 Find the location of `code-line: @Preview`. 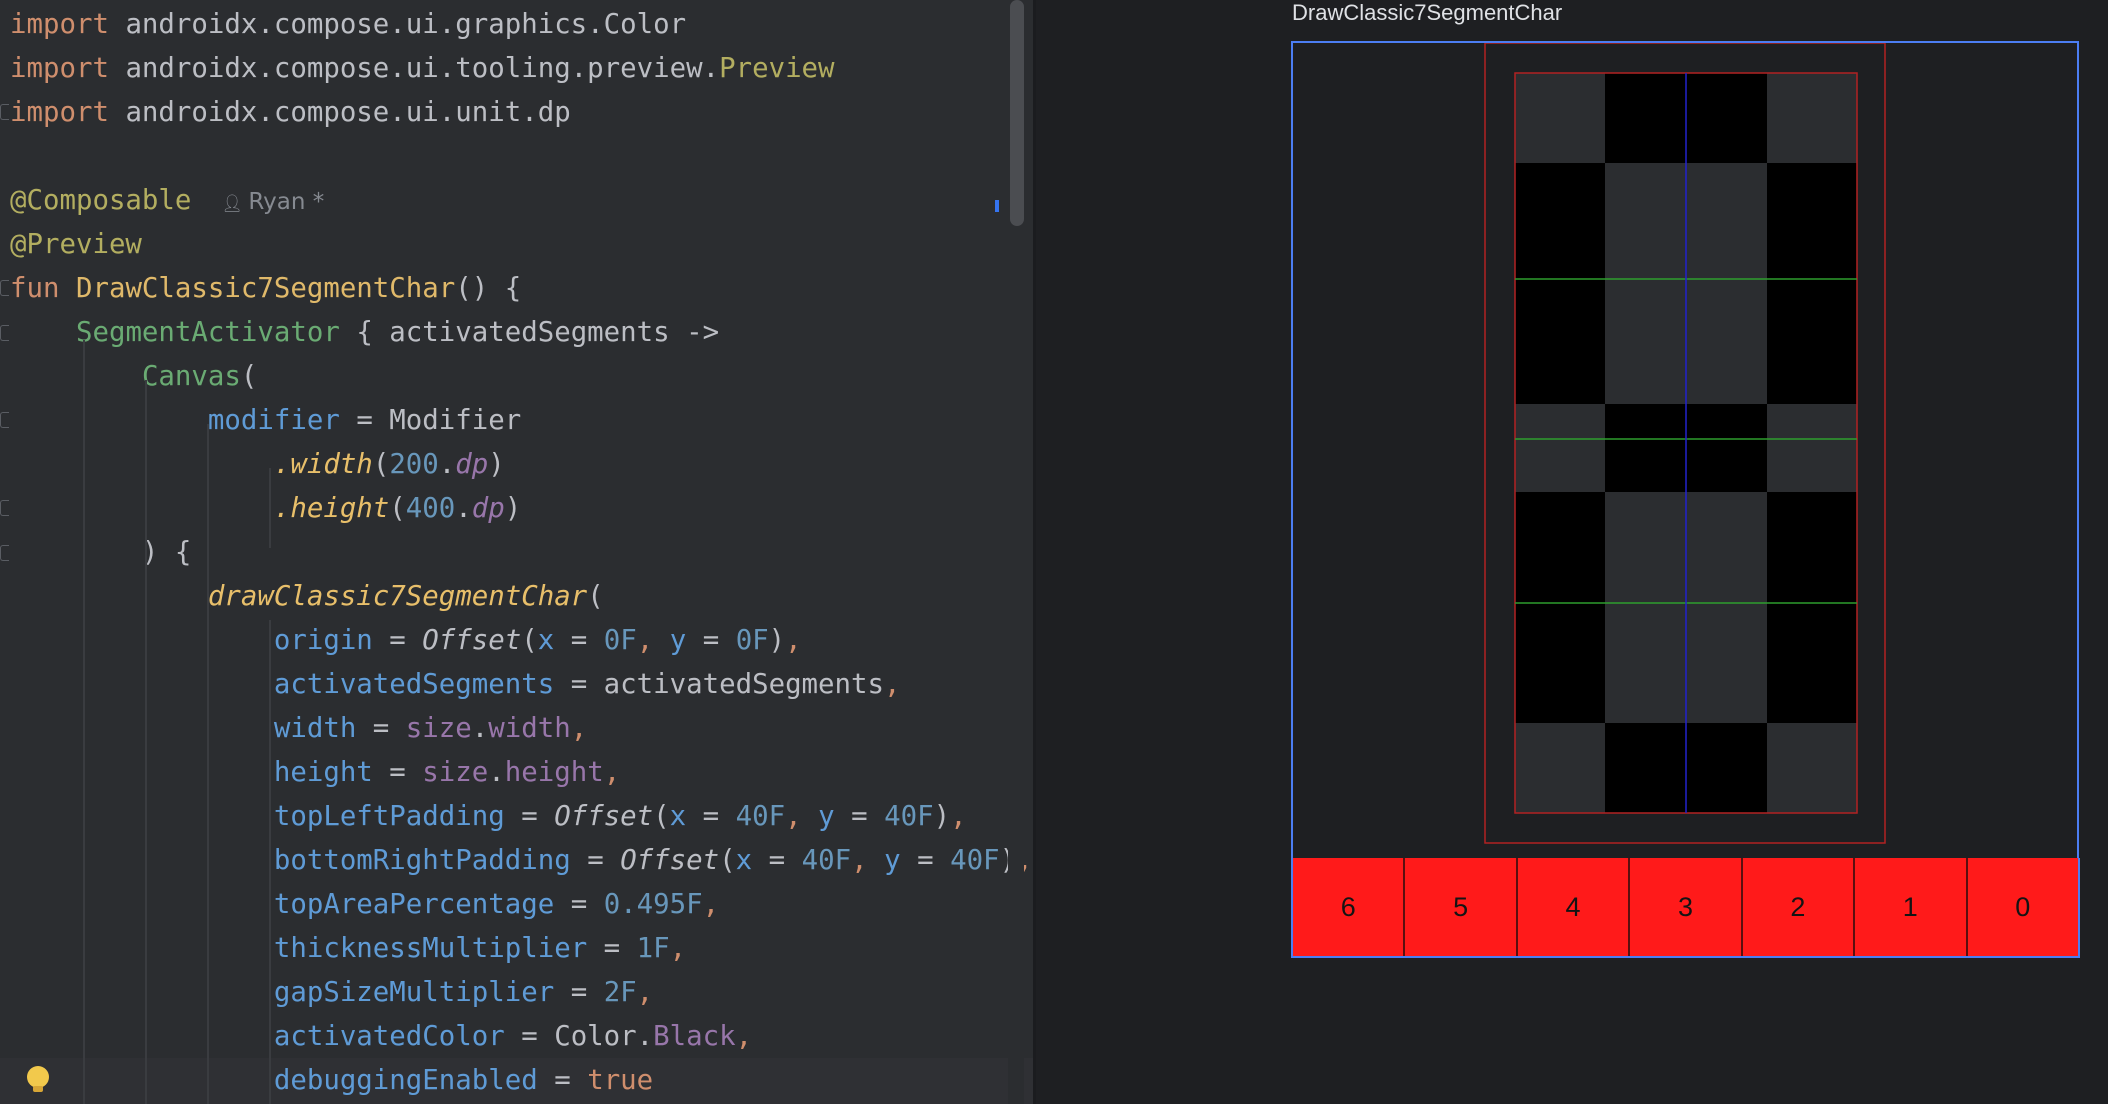

code-line: @Preview is located at coordinates (76, 245).